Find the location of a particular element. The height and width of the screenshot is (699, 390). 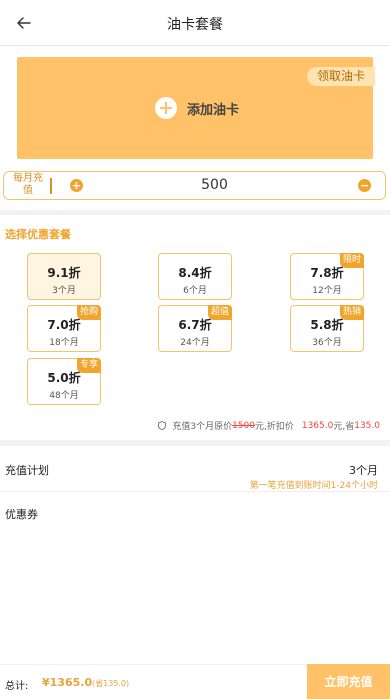

plan-tag-badge: 超值 is located at coordinates (219, 312).